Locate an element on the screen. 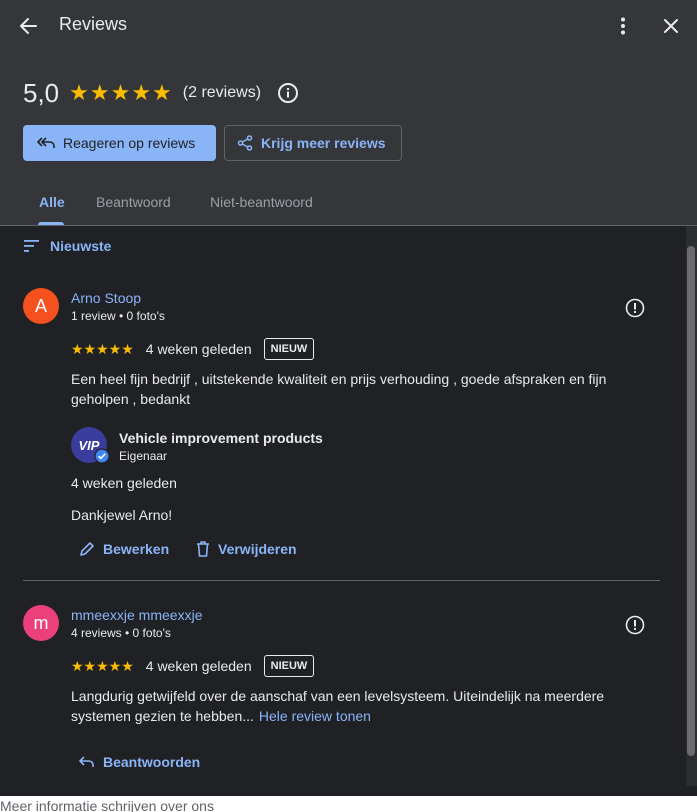 The width and height of the screenshot is (697, 812). rating-stars: ★★★★★ is located at coordinates (121, 92).